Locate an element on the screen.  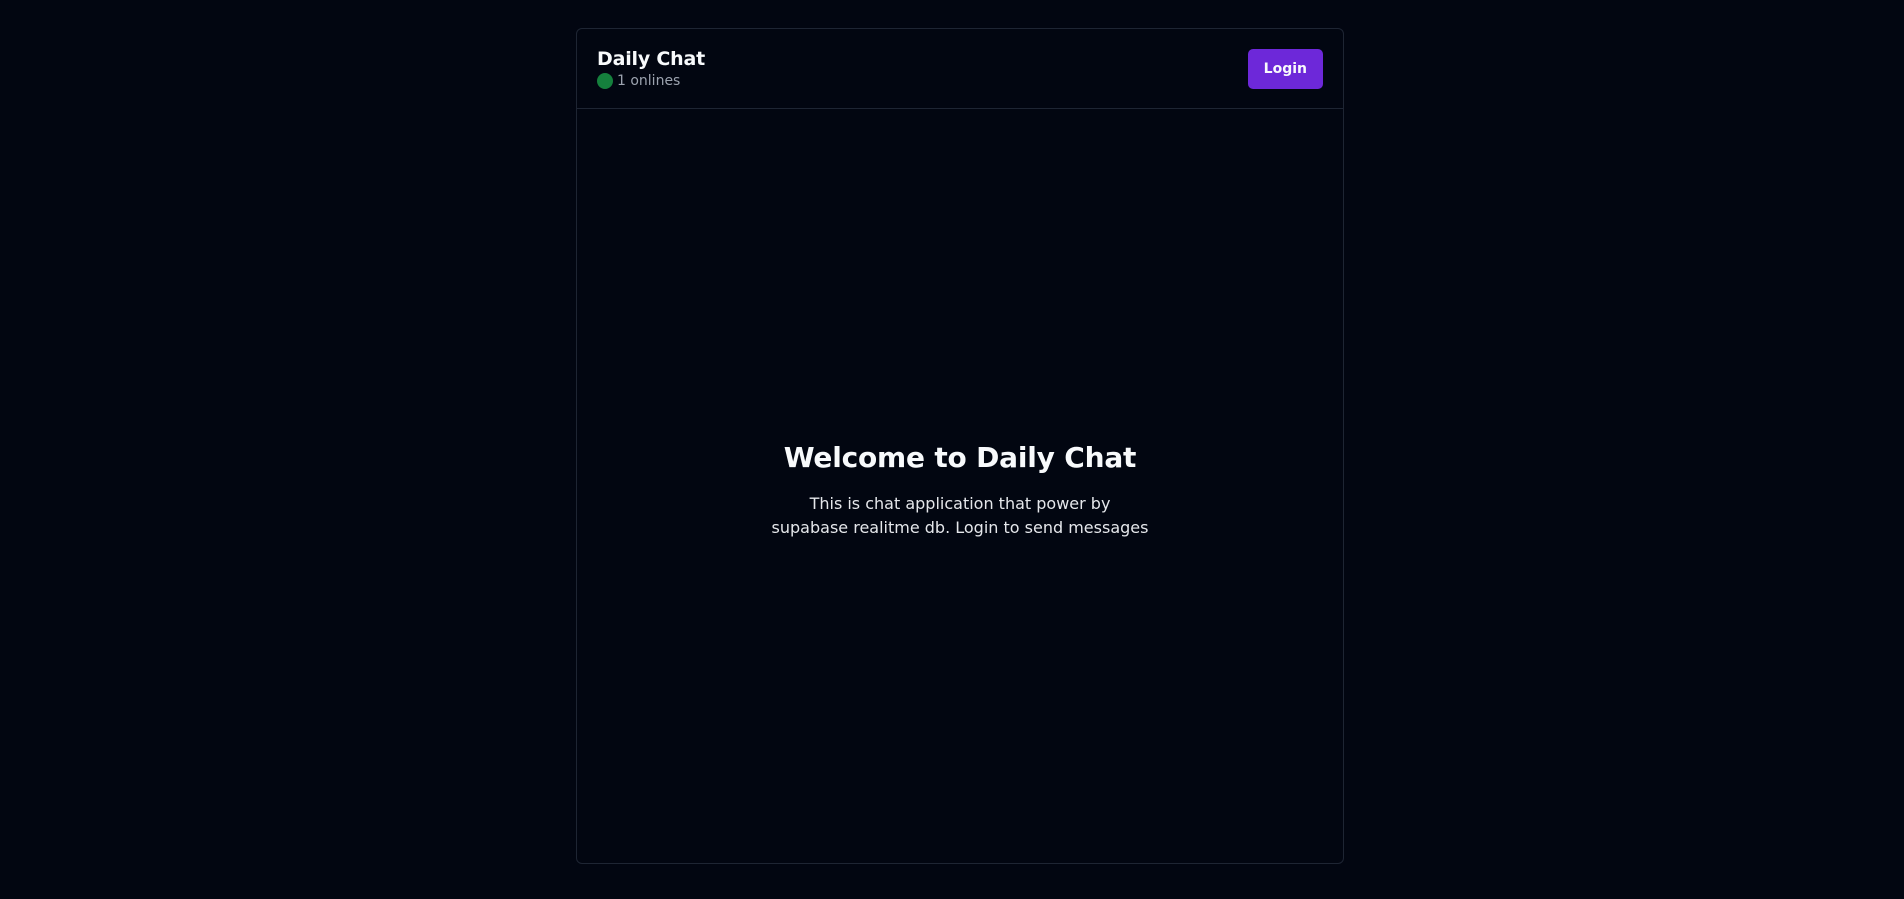
title-block: Daily Chat 1 onlines is located at coordinates (651, 68).